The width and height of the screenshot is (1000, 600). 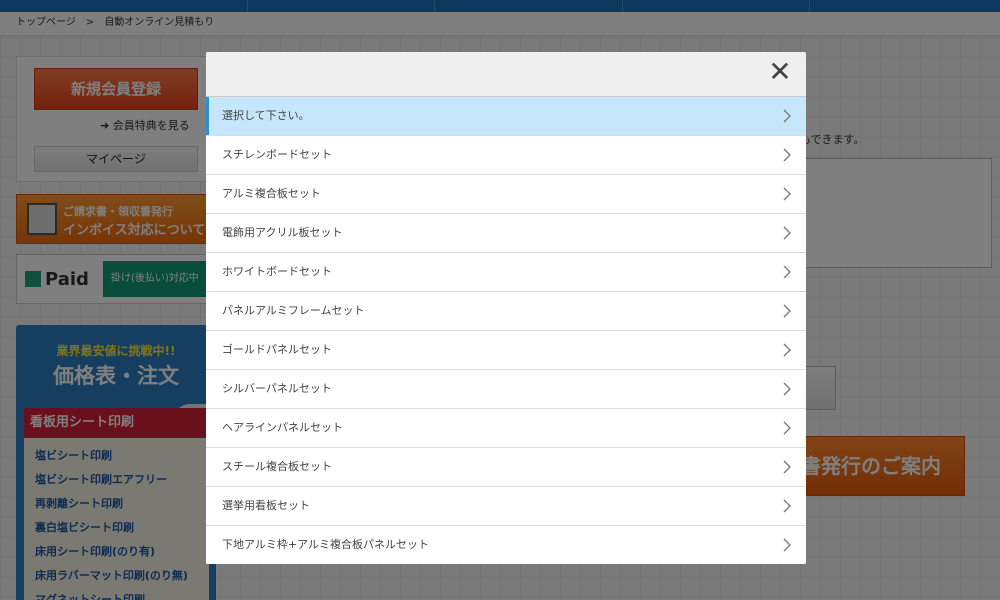 I want to click on option-label: ホワイトボードセット, so click(x=277, y=271).